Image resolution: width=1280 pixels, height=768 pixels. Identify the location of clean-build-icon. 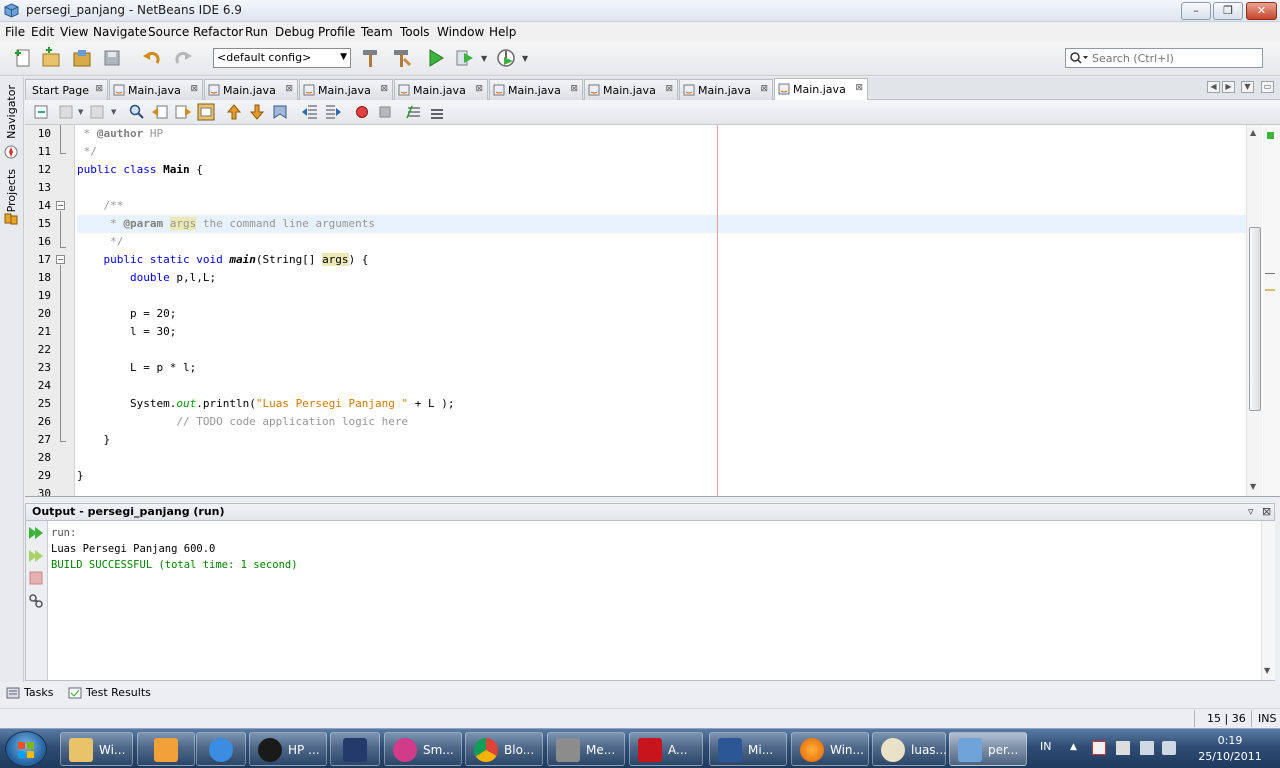
(402, 58).